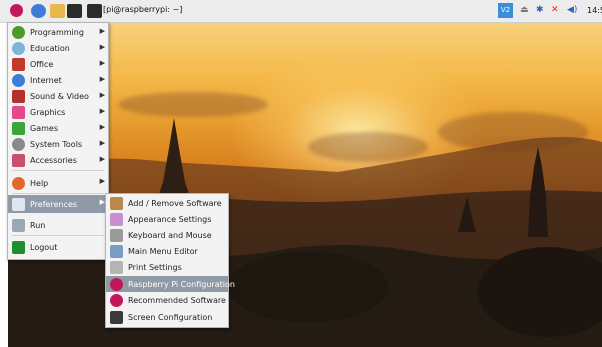  I want to click on menu-item-preferences: Preferences ▶, so click(58, 204).